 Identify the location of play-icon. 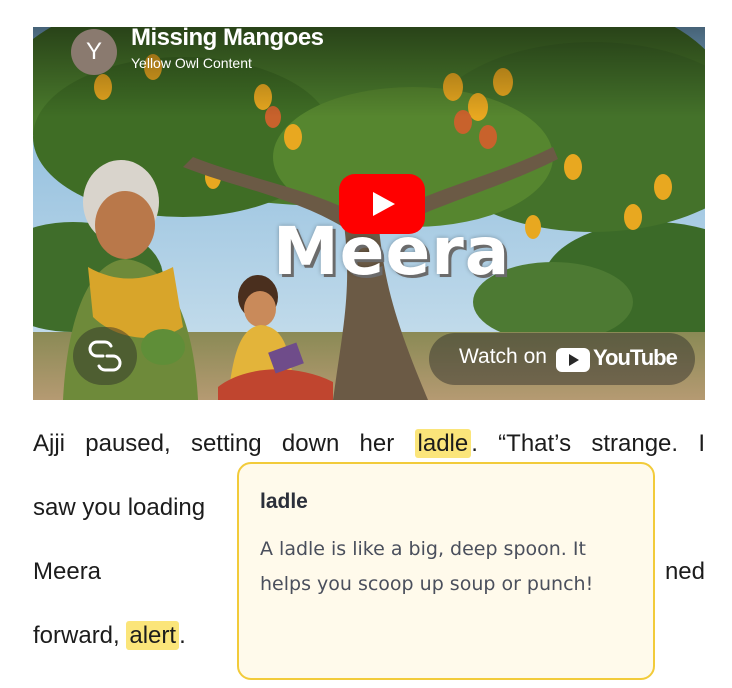
(384, 204).